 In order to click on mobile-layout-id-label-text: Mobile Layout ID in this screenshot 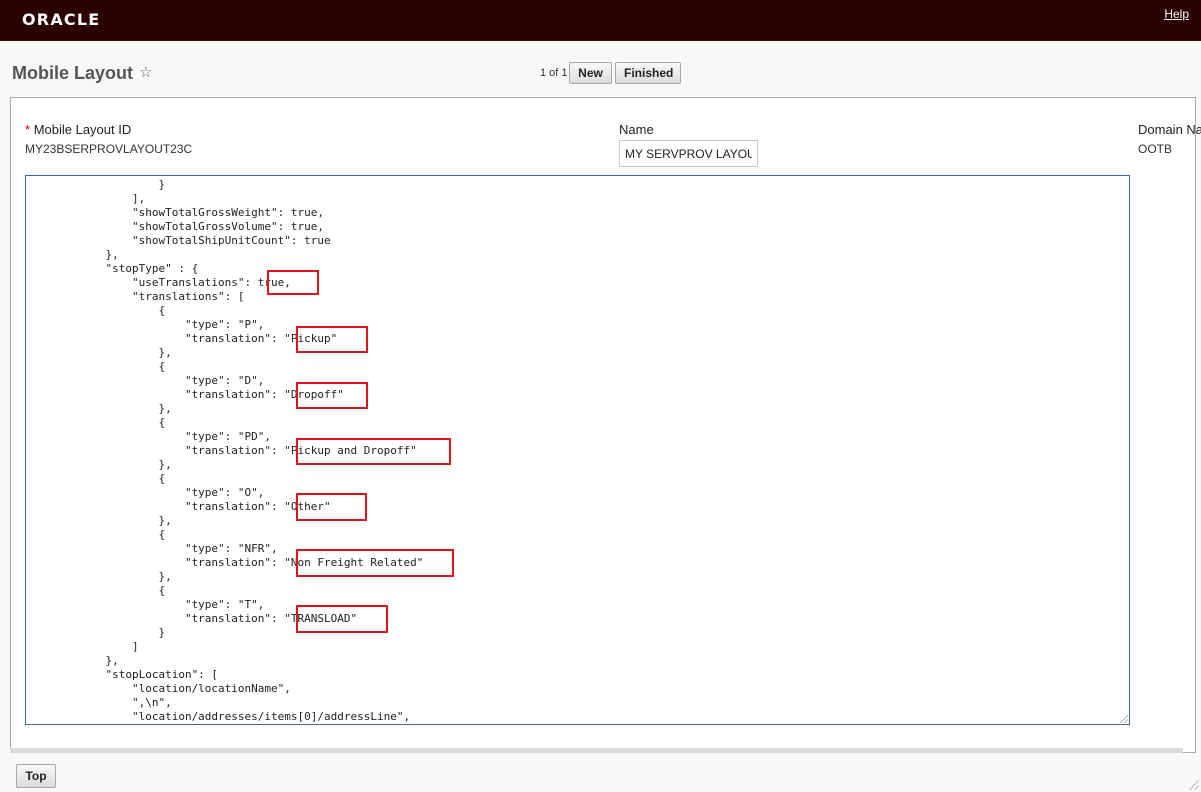, I will do `click(82, 129)`.